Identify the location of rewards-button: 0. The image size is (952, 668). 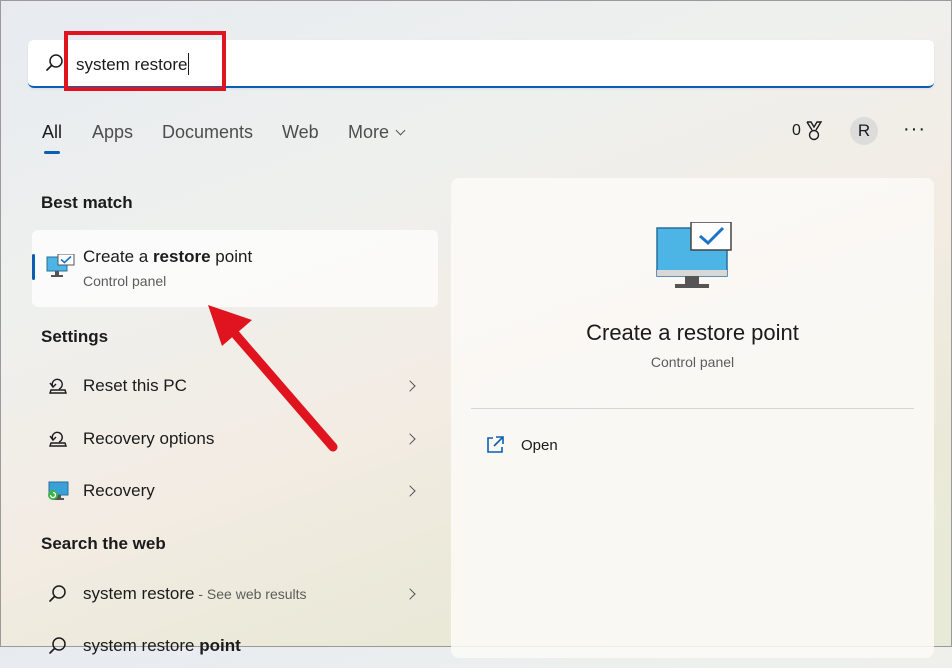
(807, 131).